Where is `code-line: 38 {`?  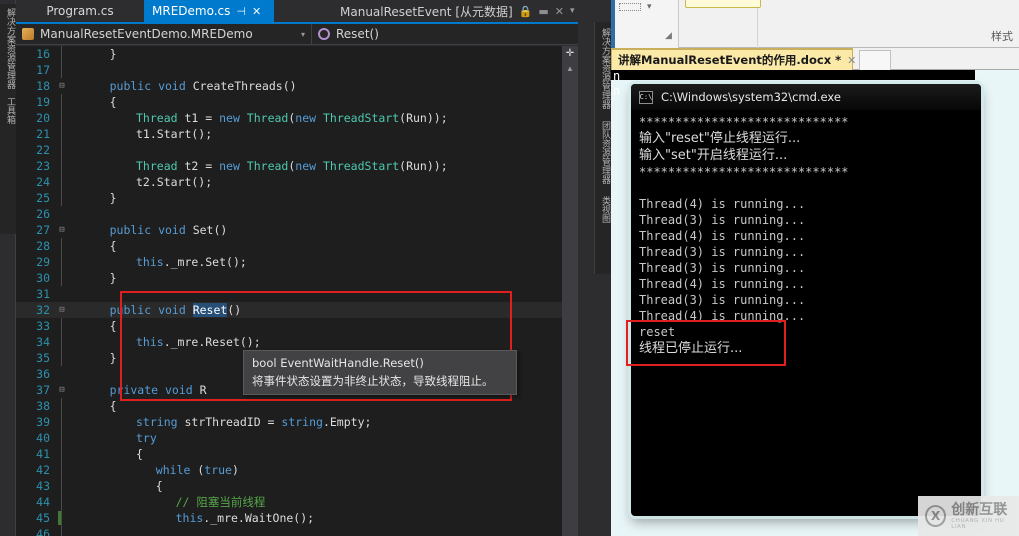
code-line: 38 { is located at coordinates (294, 406).